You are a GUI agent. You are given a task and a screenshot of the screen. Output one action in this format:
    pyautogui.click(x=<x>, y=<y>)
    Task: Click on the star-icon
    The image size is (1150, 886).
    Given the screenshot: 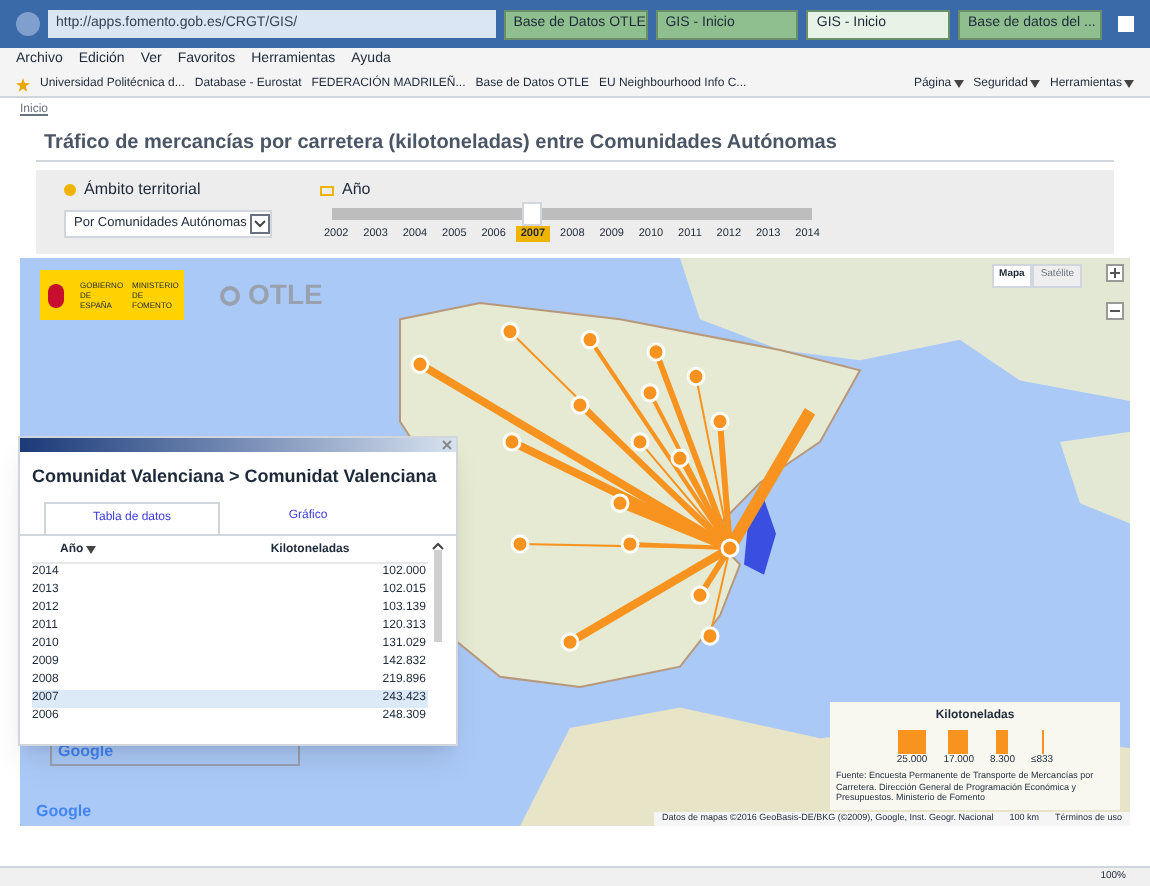 What is the action you would take?
    pyautogui.click(x=23, y=84)
    